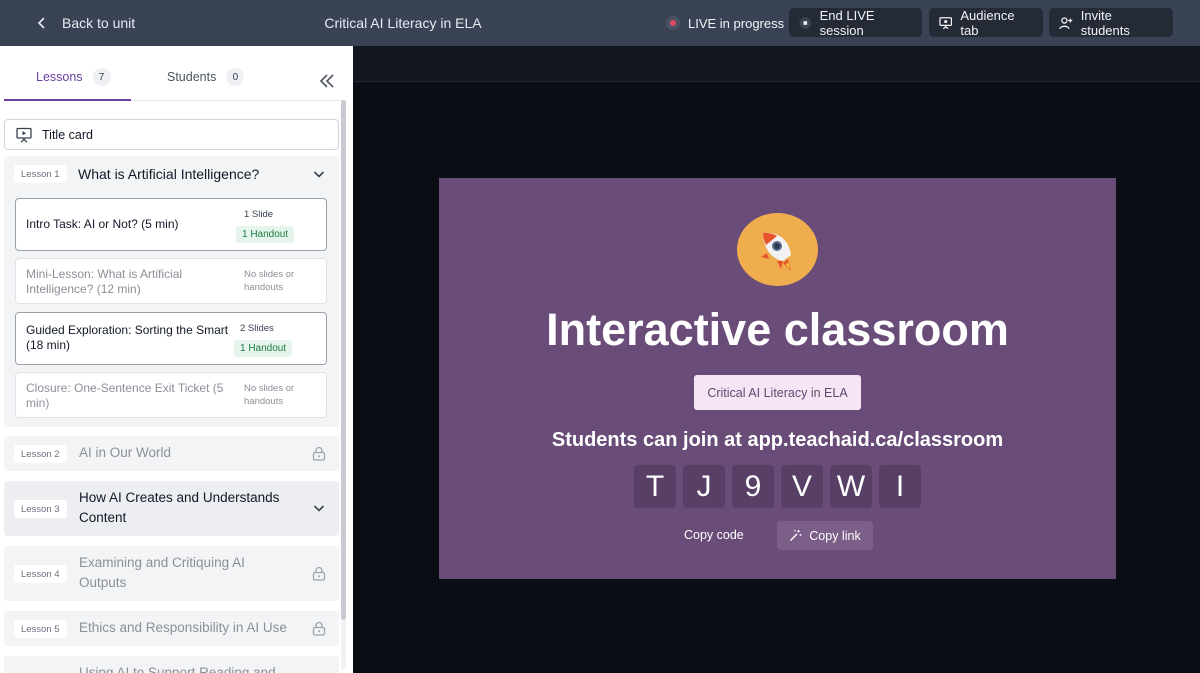 Image resolution: width=1200 pixels, height=673 pixels. Describe the element at coordinates (40, 454) in the screenshot. I see `lesson-tag: Lesson 2` at that location.